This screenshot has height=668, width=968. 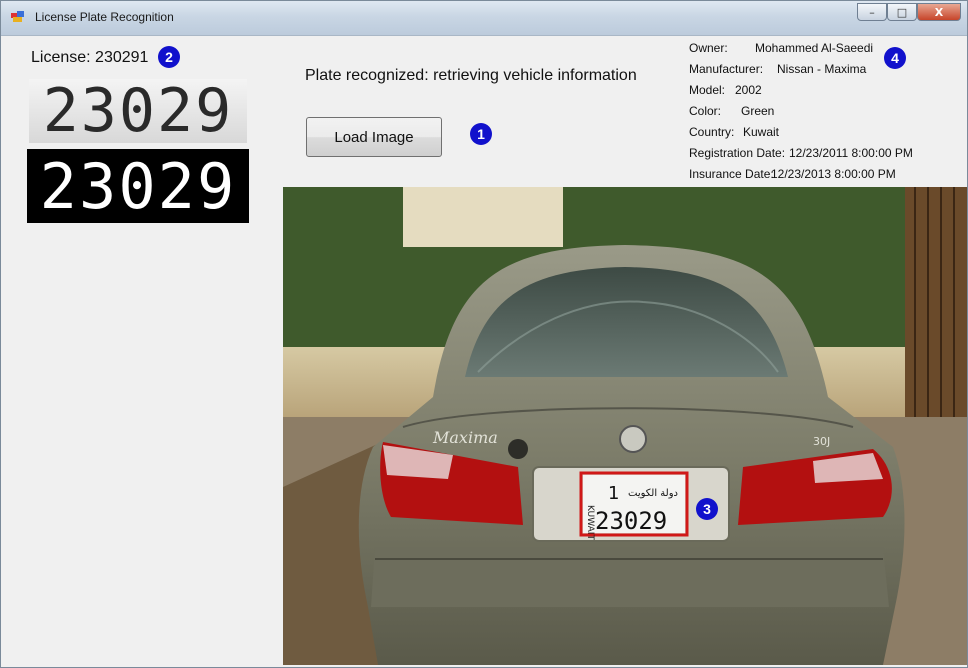 What do you see at coordinates (705, 111) in the screenshot?
I see `color-label: Color:` at bounding box center [705, 111].